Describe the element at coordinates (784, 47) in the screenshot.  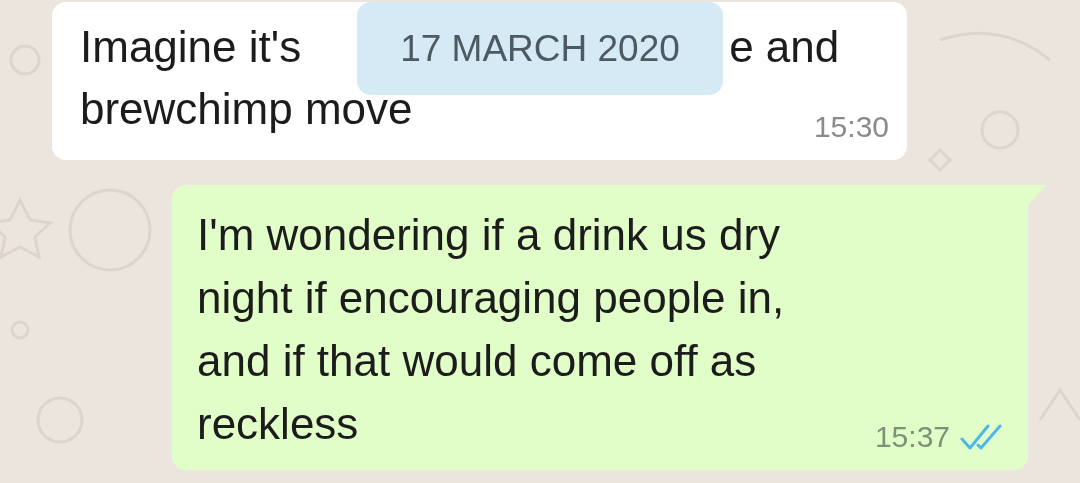
I see `message-text: e and` at that location.